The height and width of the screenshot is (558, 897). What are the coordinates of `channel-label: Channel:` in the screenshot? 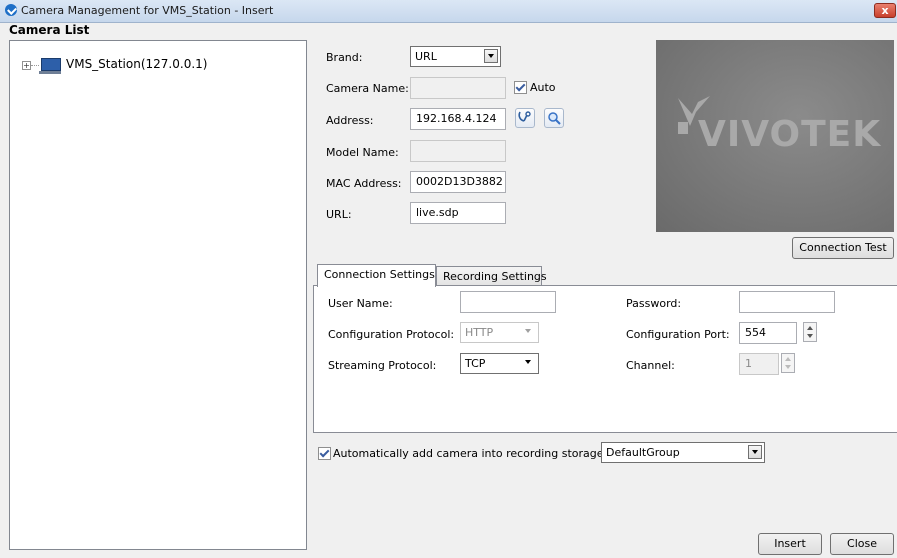 It's located at (650, 365).